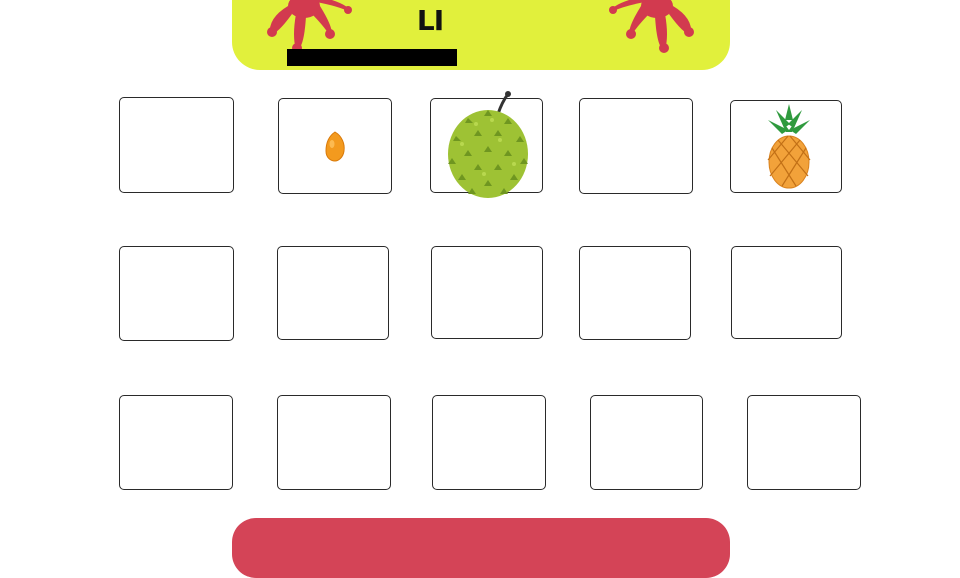 The width and height of the screenshot is (960, 578). Describe the element at coordinates (176, 293) in the screenshot. I see `card-r2-c1` at that location.